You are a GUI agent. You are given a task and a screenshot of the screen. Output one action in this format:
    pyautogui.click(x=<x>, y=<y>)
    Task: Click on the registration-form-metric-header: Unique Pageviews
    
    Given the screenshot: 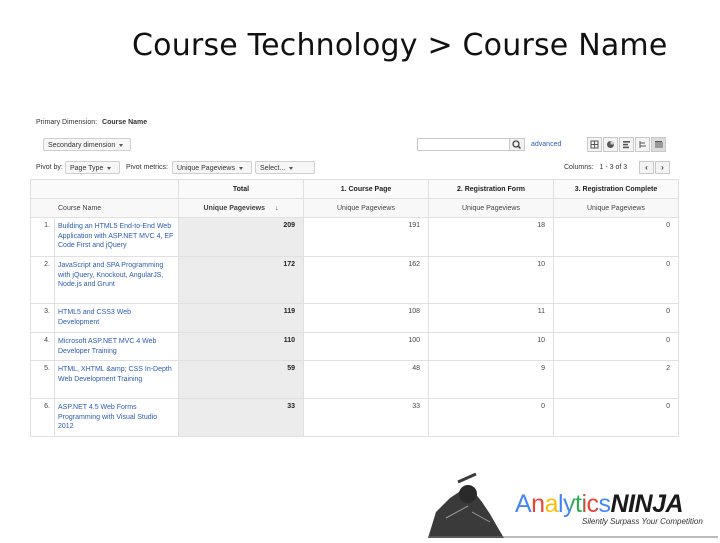 What is the action you would take?
    pyautogui.click(x=491, y=208)
    